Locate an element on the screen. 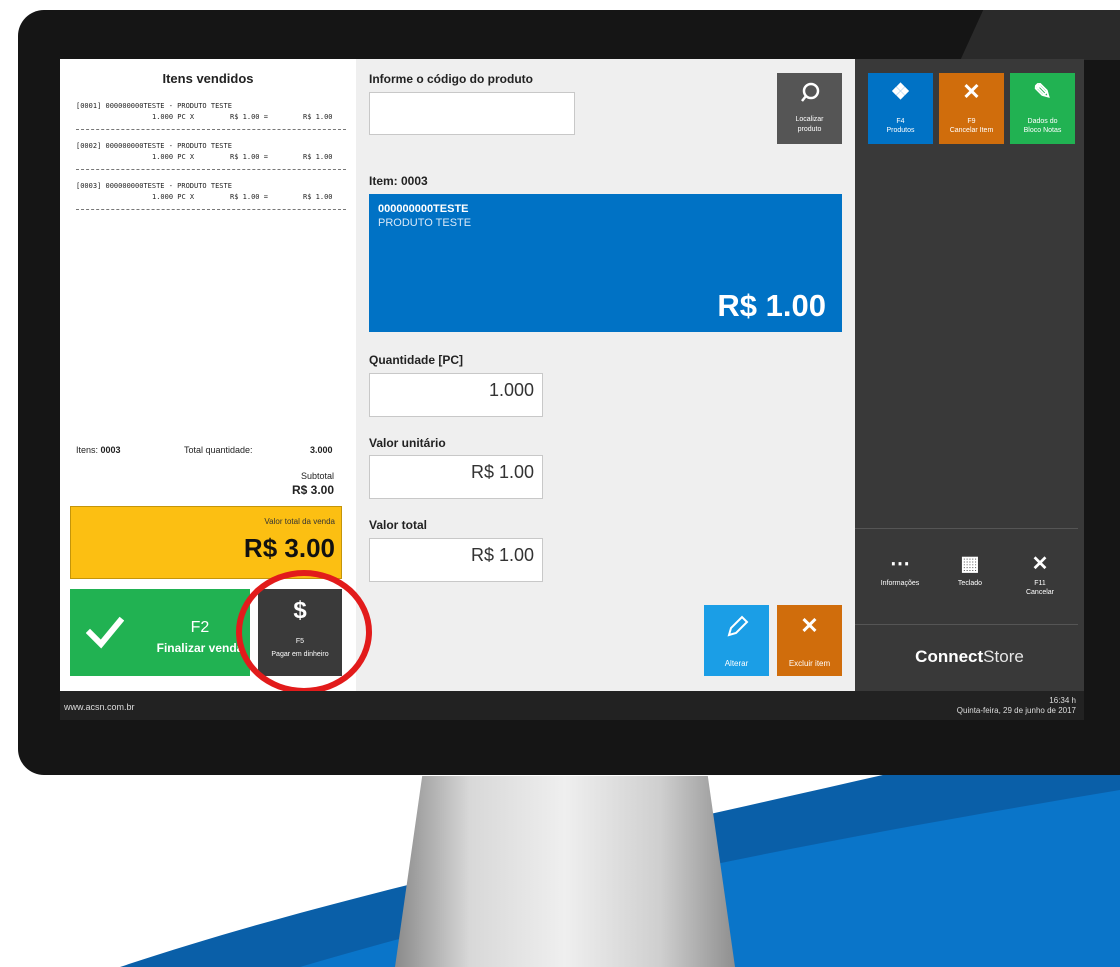 Image resolution: width=1120 pixels, height=967 pixels. sale-total-value: R$ 3.00 is located at coordinates (289, 548).